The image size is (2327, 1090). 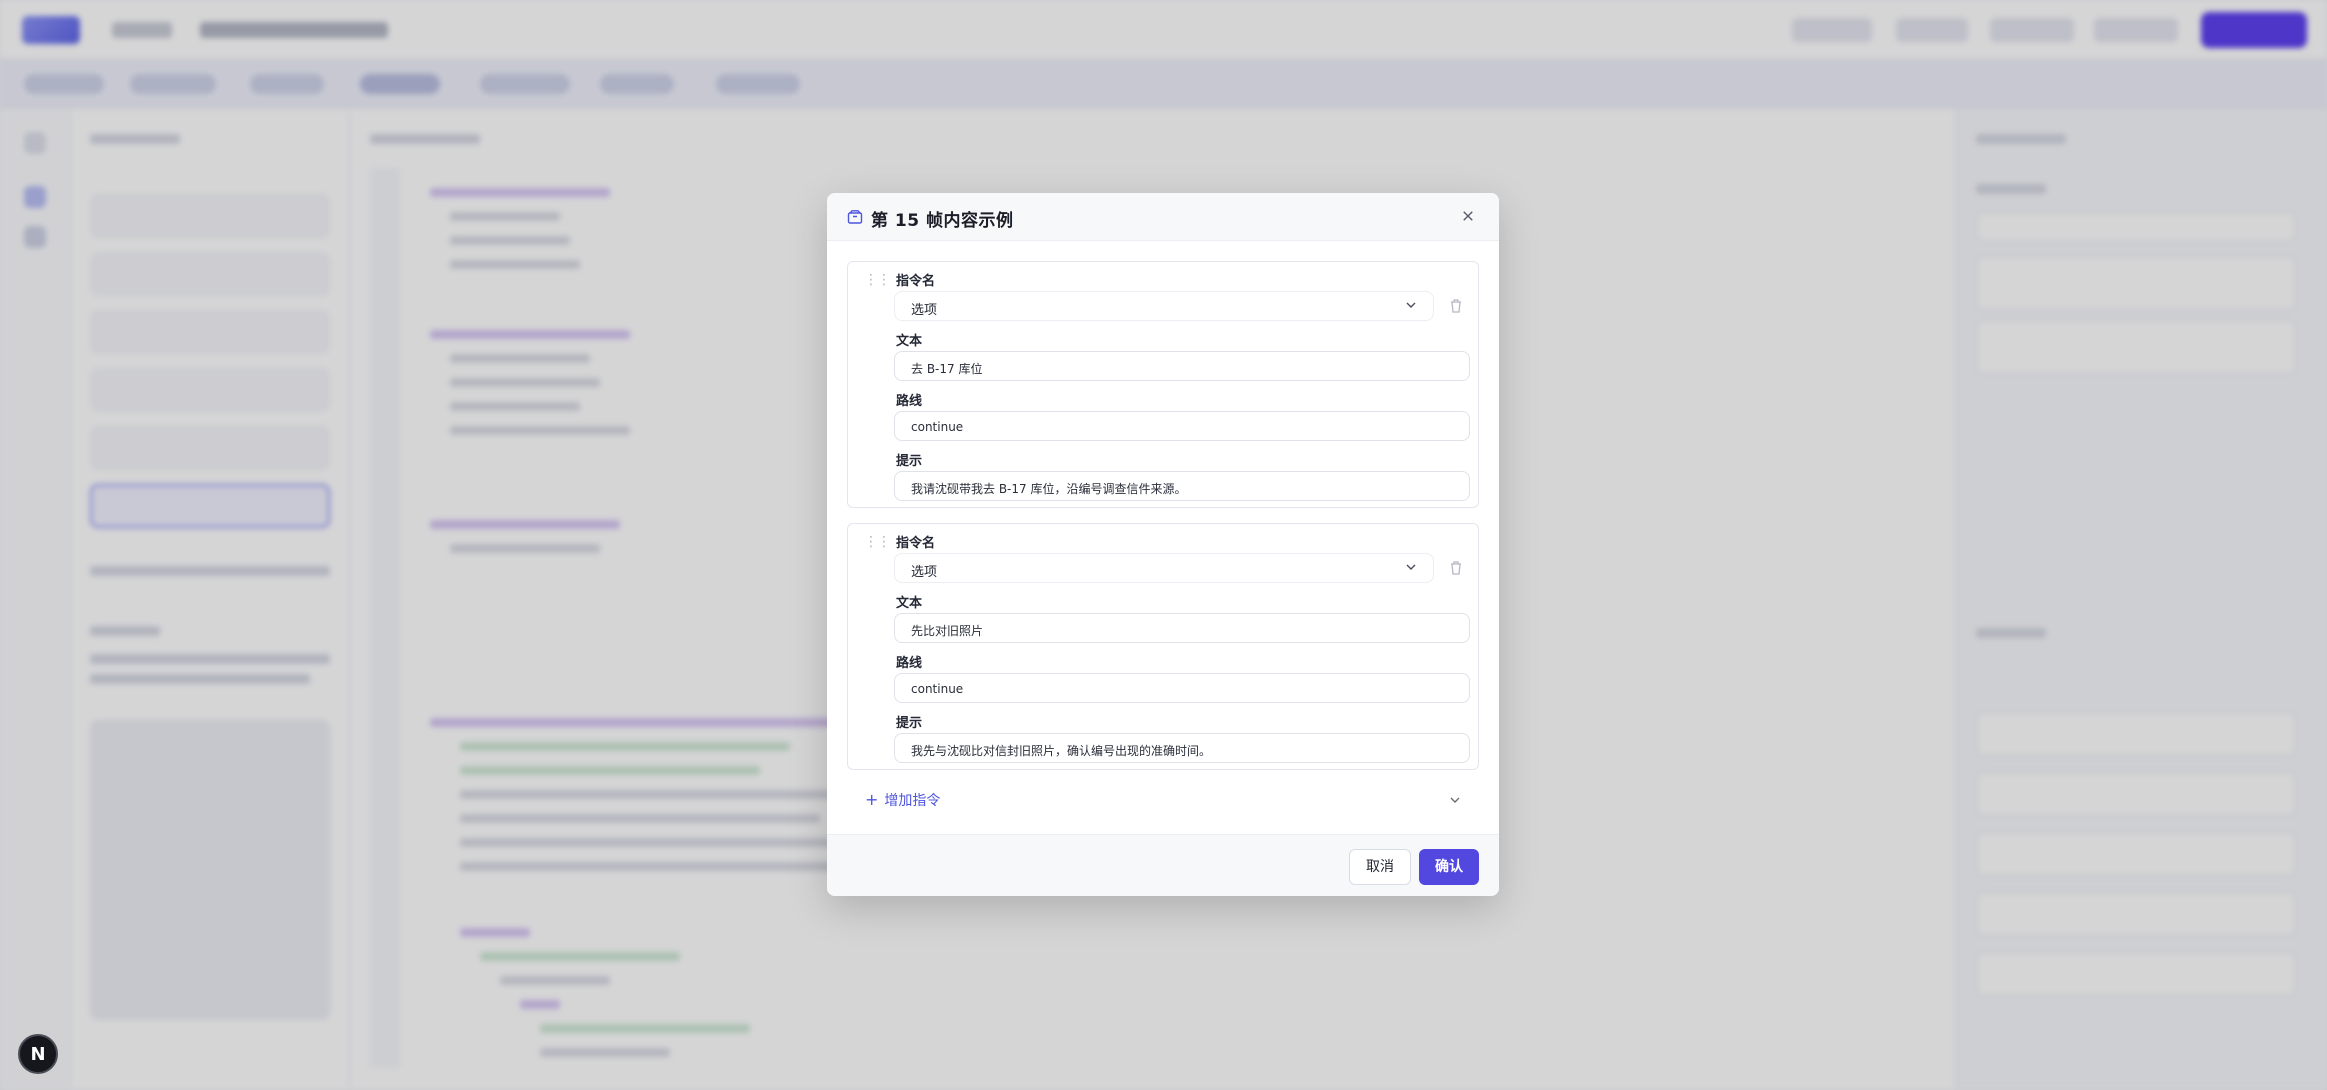 I want to click on dialog-header: 第 15 帧内容示例, so click(x=1163, y=217).